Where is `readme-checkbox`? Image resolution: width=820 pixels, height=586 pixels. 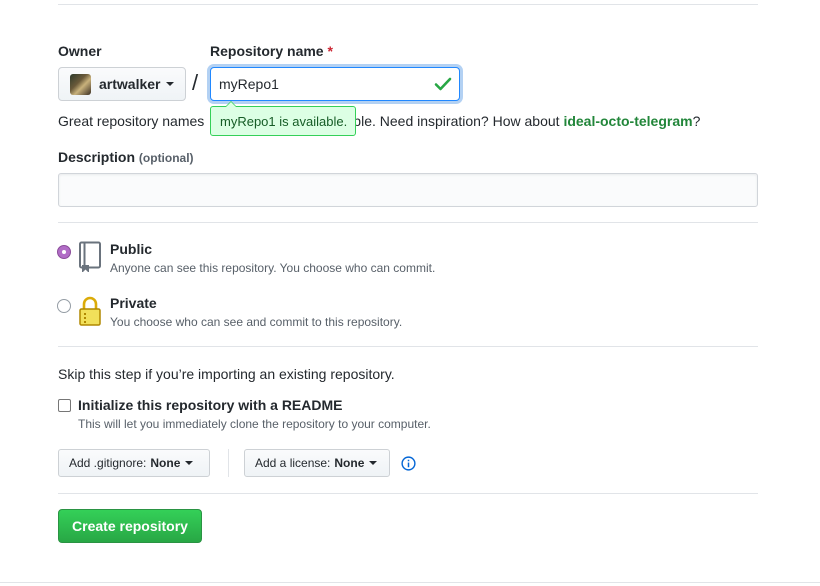 readme-checkbox is located at coordinates (64, 405).